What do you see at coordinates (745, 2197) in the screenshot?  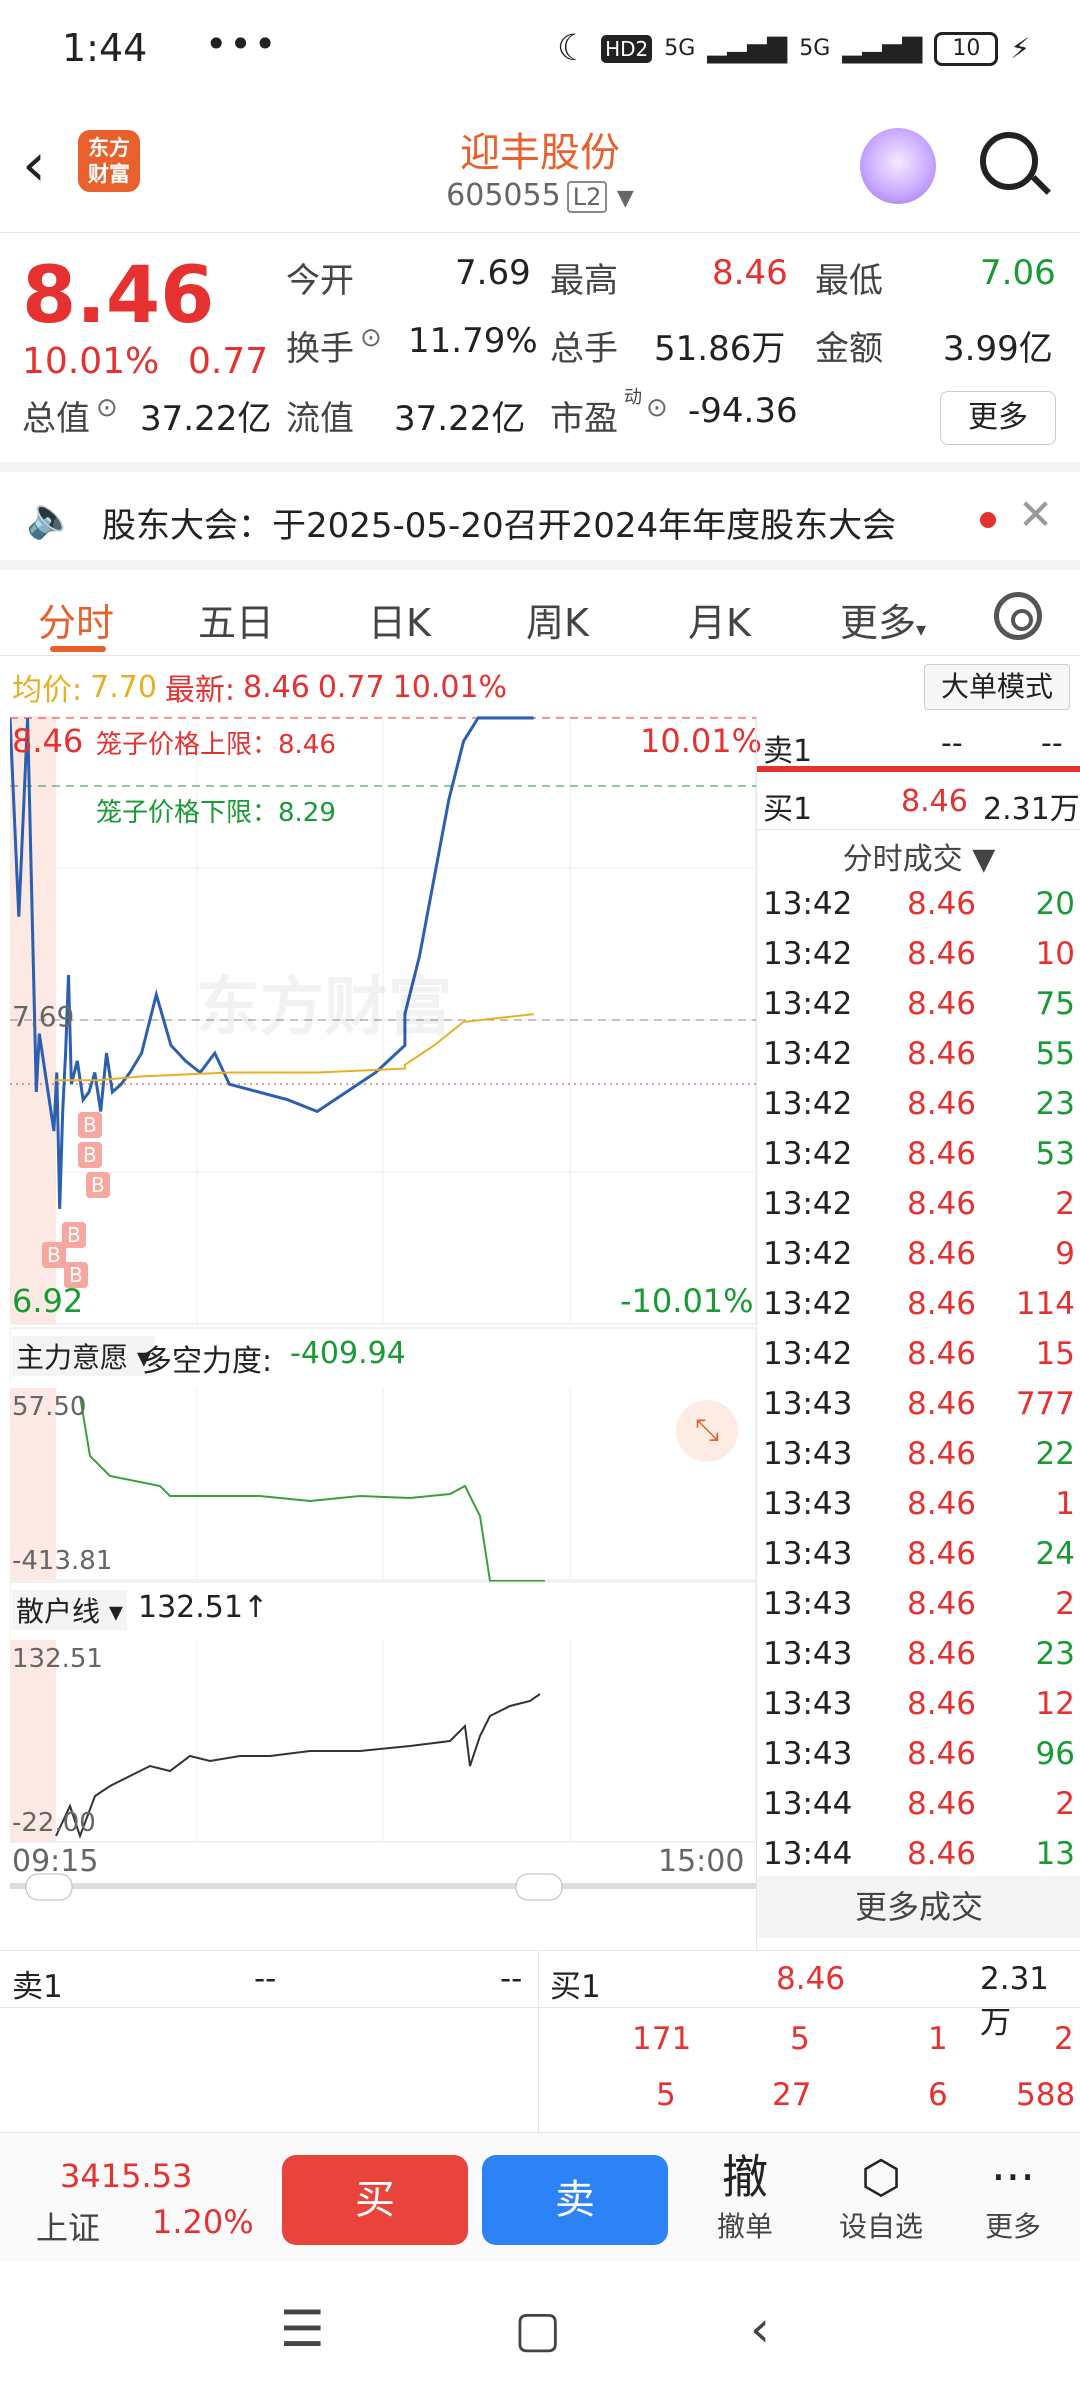 I see `cancel-order-button: 撤 撤单` at bounding box center [745, 2197].